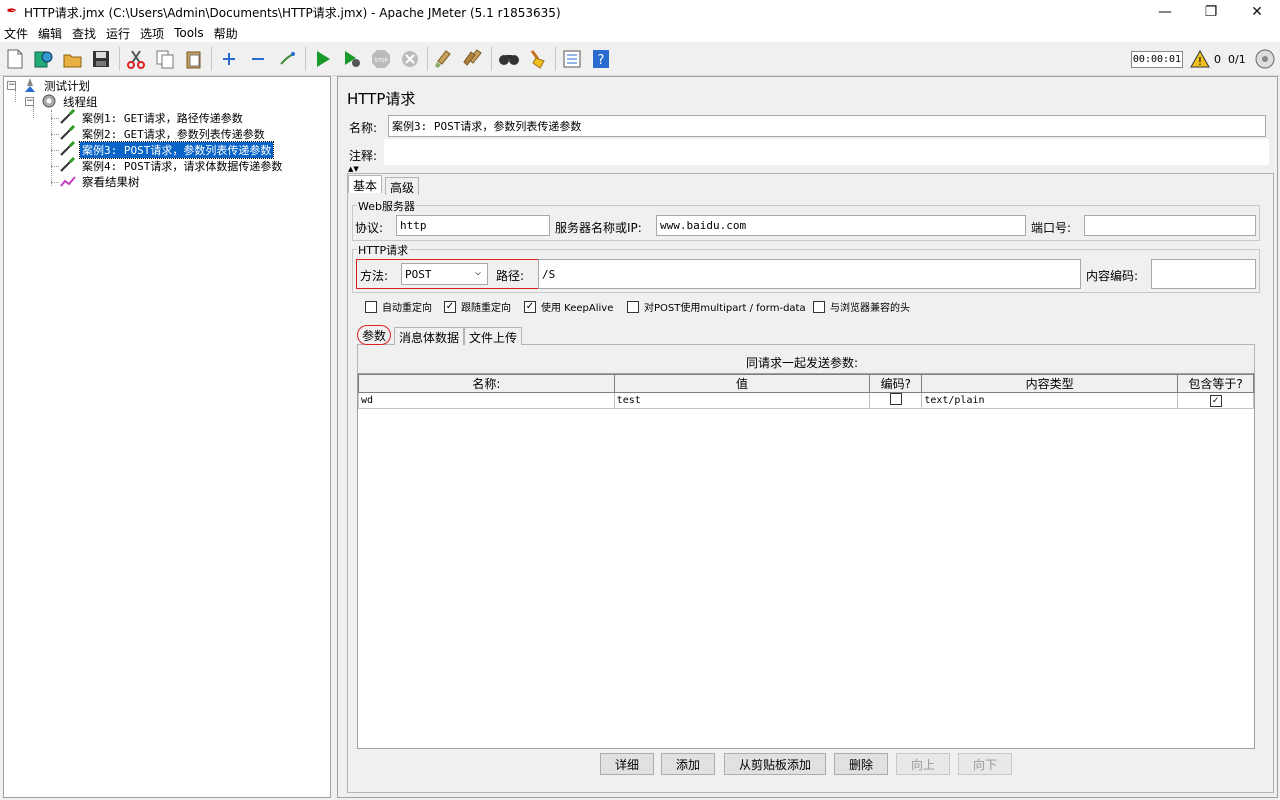 The width and height of the screenshot is (1280, 800). Describe the element at coordinates (473, 59) in the screenshot. I see `clear-all-icon` at that location.